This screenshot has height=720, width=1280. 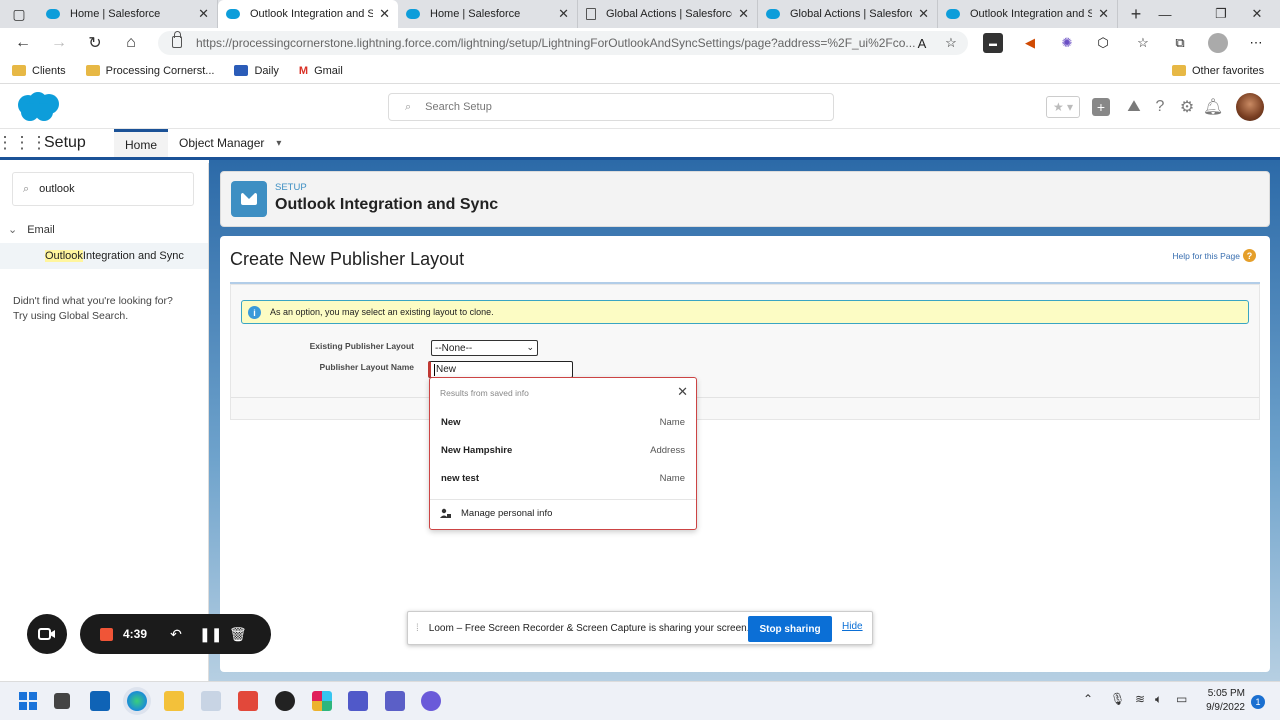 I want to click on bell-icon: 🔔︎, so click(x=1213, y=107).